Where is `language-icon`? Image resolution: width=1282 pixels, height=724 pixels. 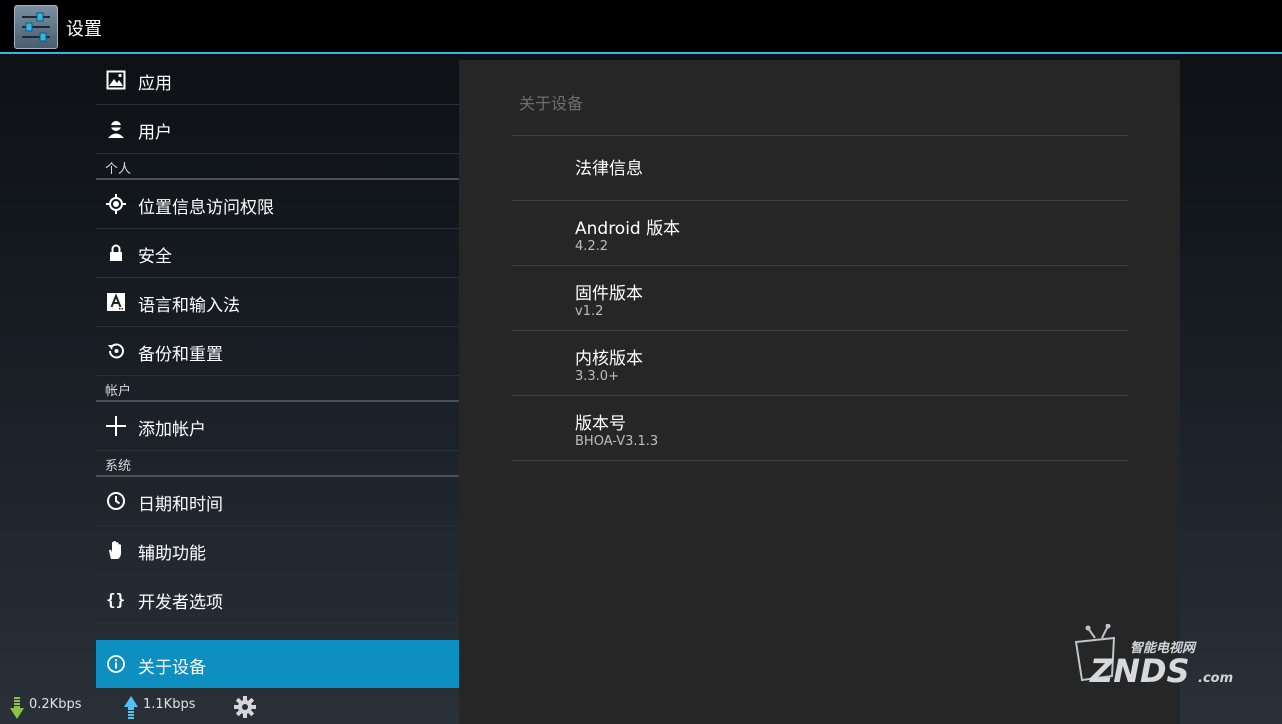
language-icon is located at coordinates (116, 302).